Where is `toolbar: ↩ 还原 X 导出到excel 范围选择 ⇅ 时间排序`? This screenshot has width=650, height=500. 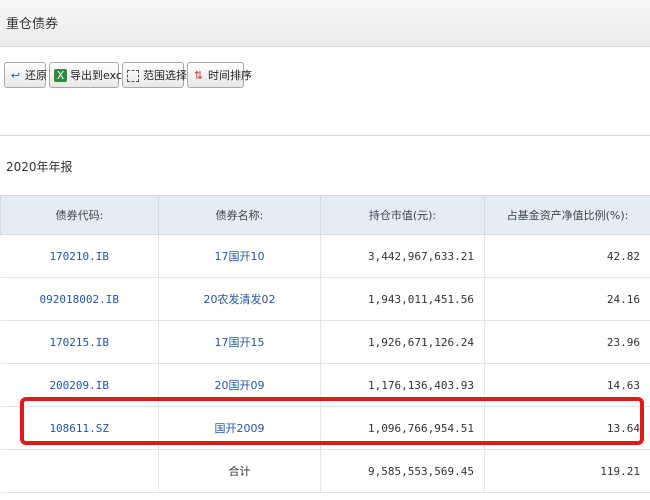
toolbar: ↩ 还原 X 导出到excel 范围选择 ⇅ 时间排序 is located at coordinates (325, 78).